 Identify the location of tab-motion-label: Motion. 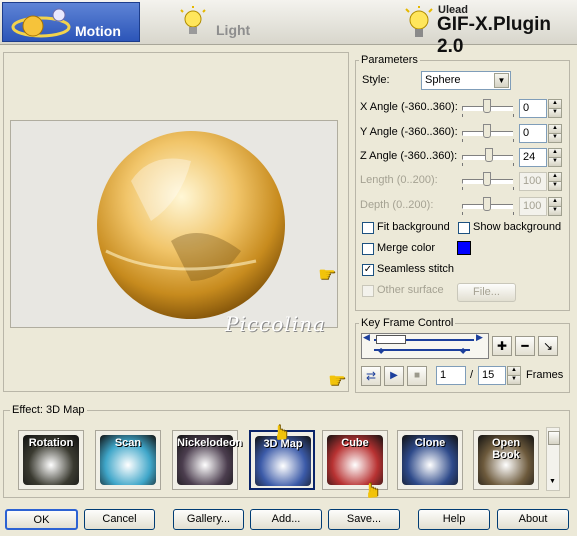
(98, 31).